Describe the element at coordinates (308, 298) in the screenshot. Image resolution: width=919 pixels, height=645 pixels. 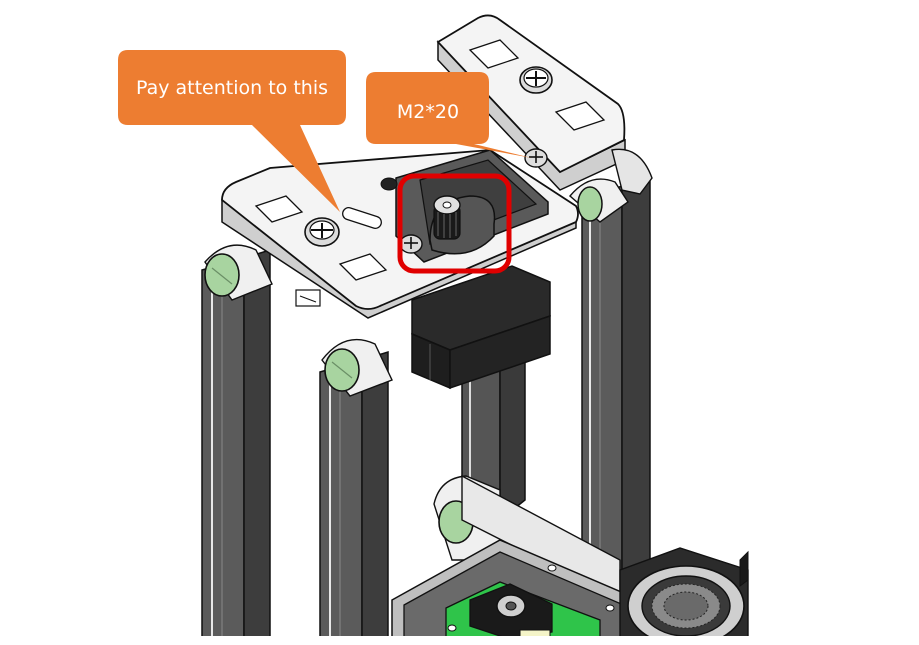
I see `side-connector` at that location.